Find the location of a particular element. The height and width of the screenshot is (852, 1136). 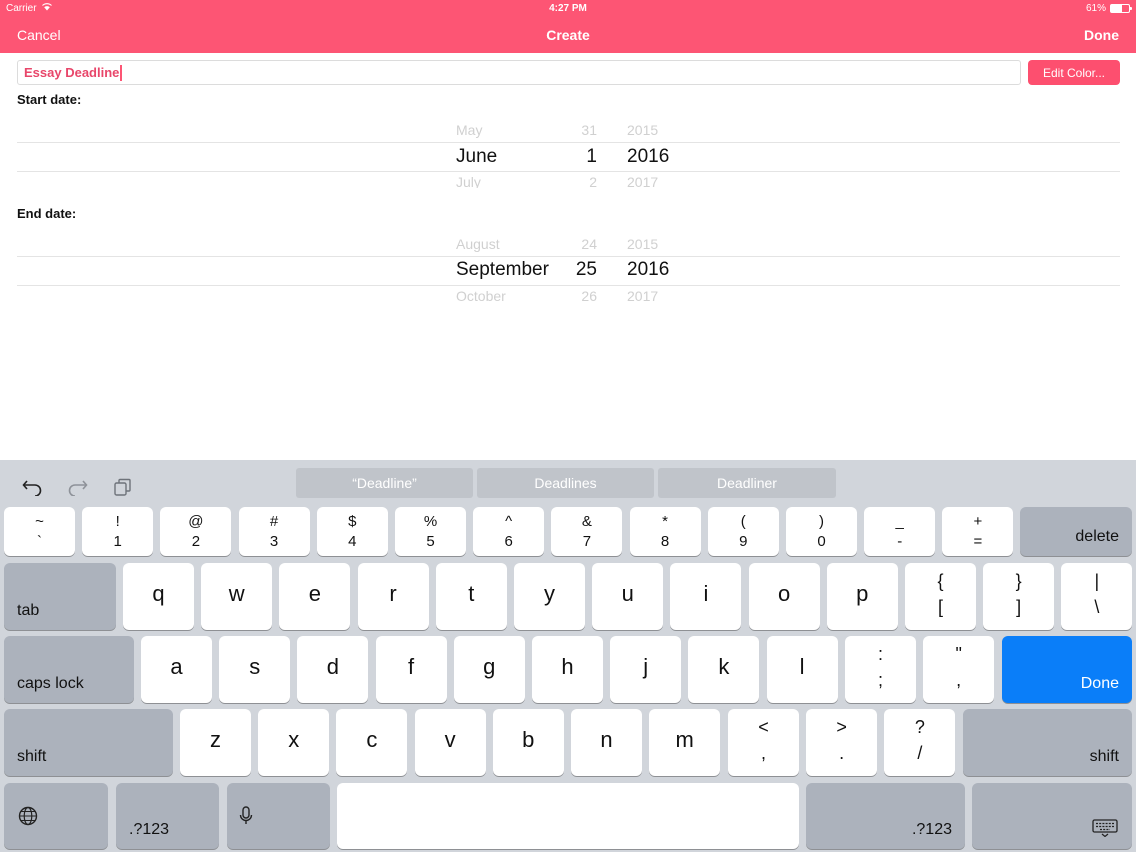

key-1: ! 1 is located at coordinates (118, 531).